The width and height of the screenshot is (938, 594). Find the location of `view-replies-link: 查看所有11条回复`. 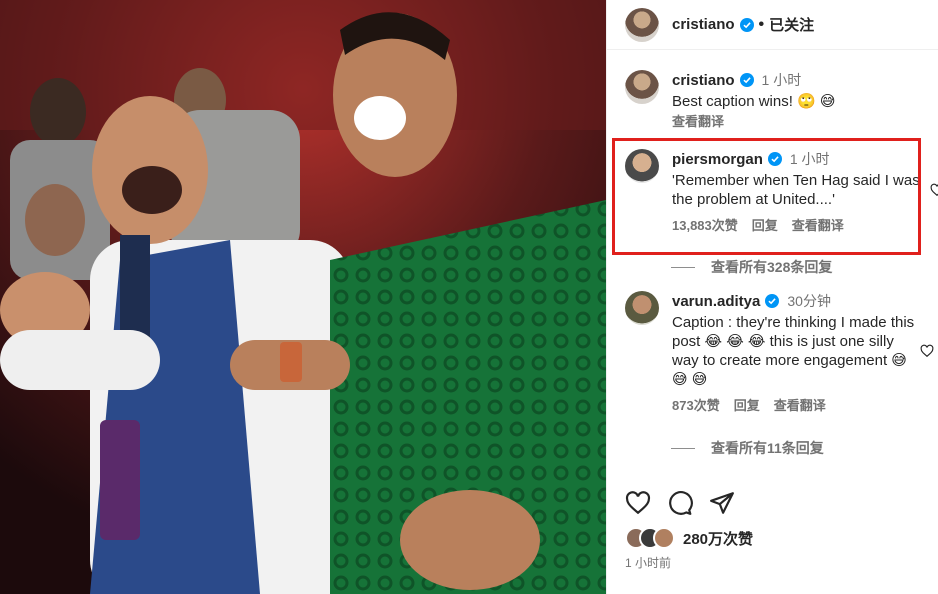

view-replies-link: 查看所有11条回复 is located at coordinates (747, 448).